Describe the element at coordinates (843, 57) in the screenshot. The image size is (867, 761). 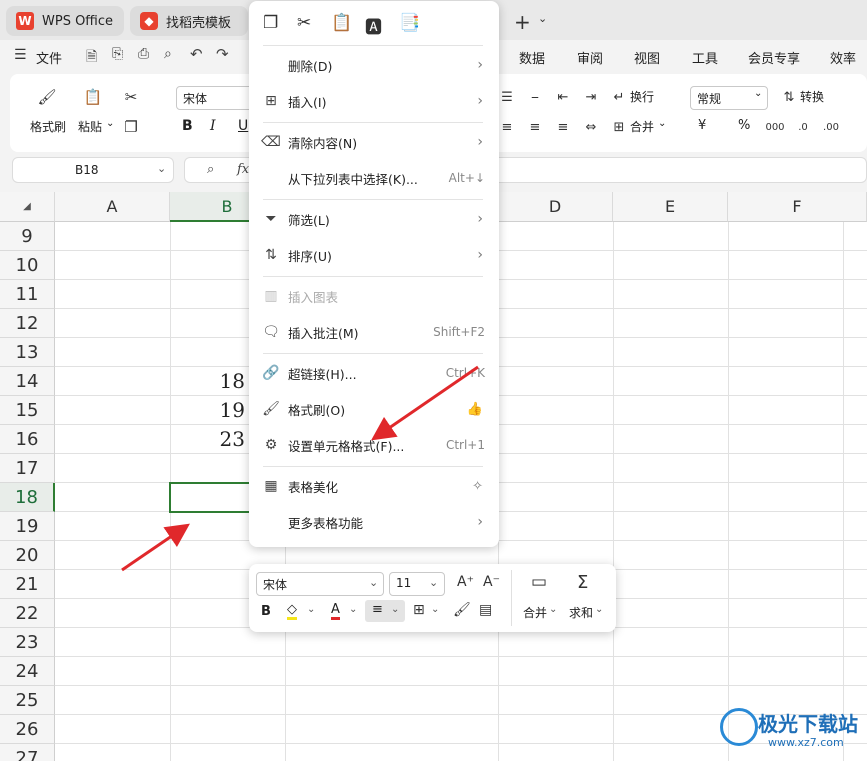
I see `menu-efficiency: 效率` at that location.